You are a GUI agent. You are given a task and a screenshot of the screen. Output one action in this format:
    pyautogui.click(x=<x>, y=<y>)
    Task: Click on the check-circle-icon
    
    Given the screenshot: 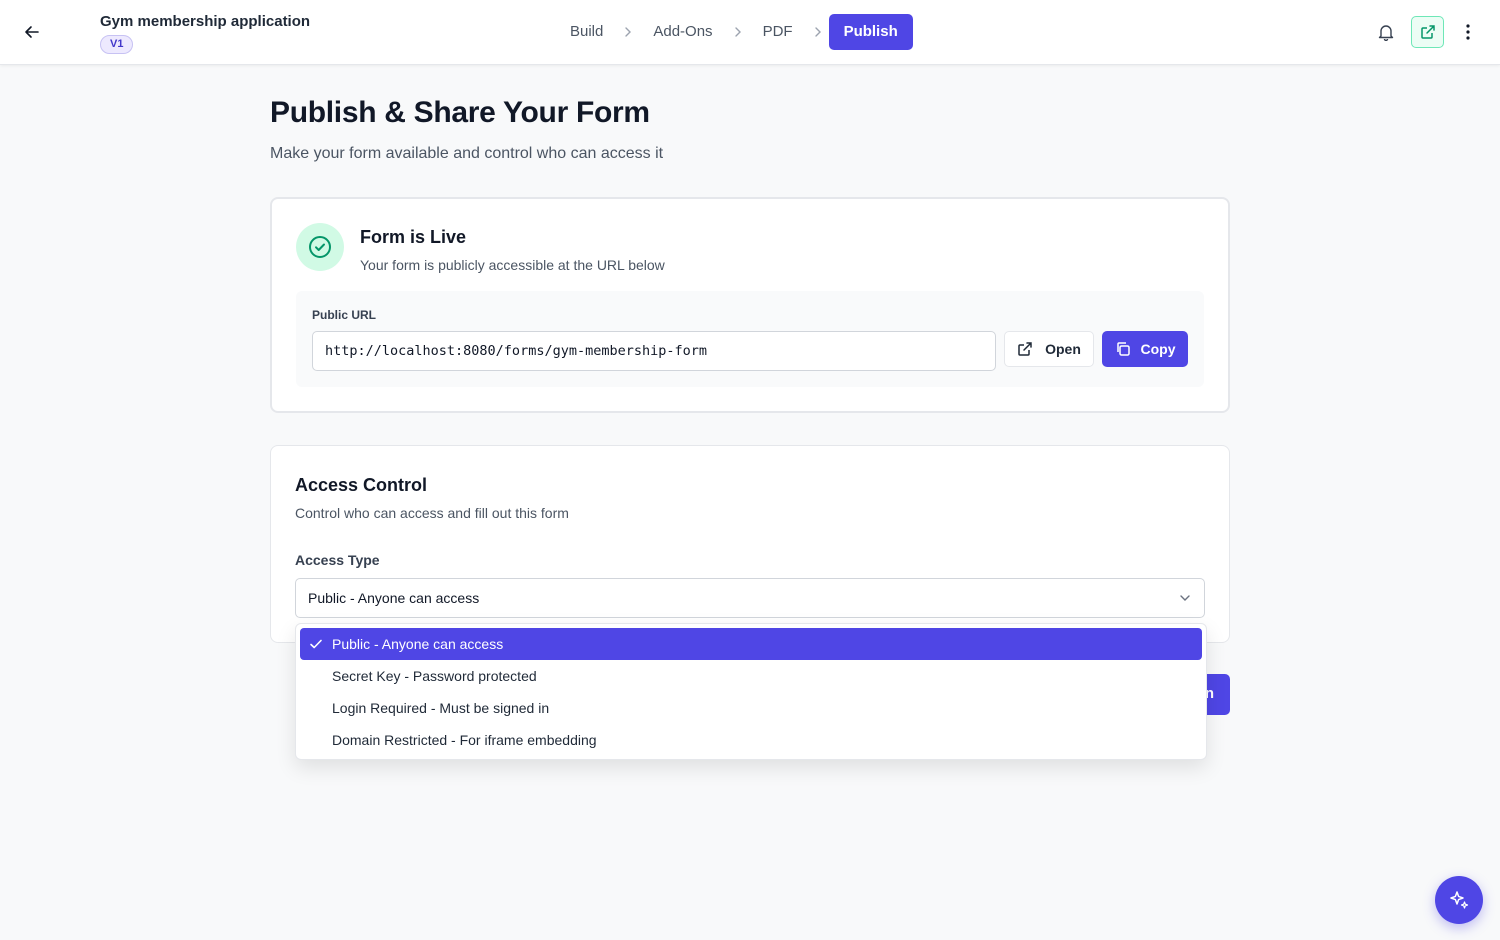 What is the action you would take?
    pyautogui.click(x=320, y=247)
    